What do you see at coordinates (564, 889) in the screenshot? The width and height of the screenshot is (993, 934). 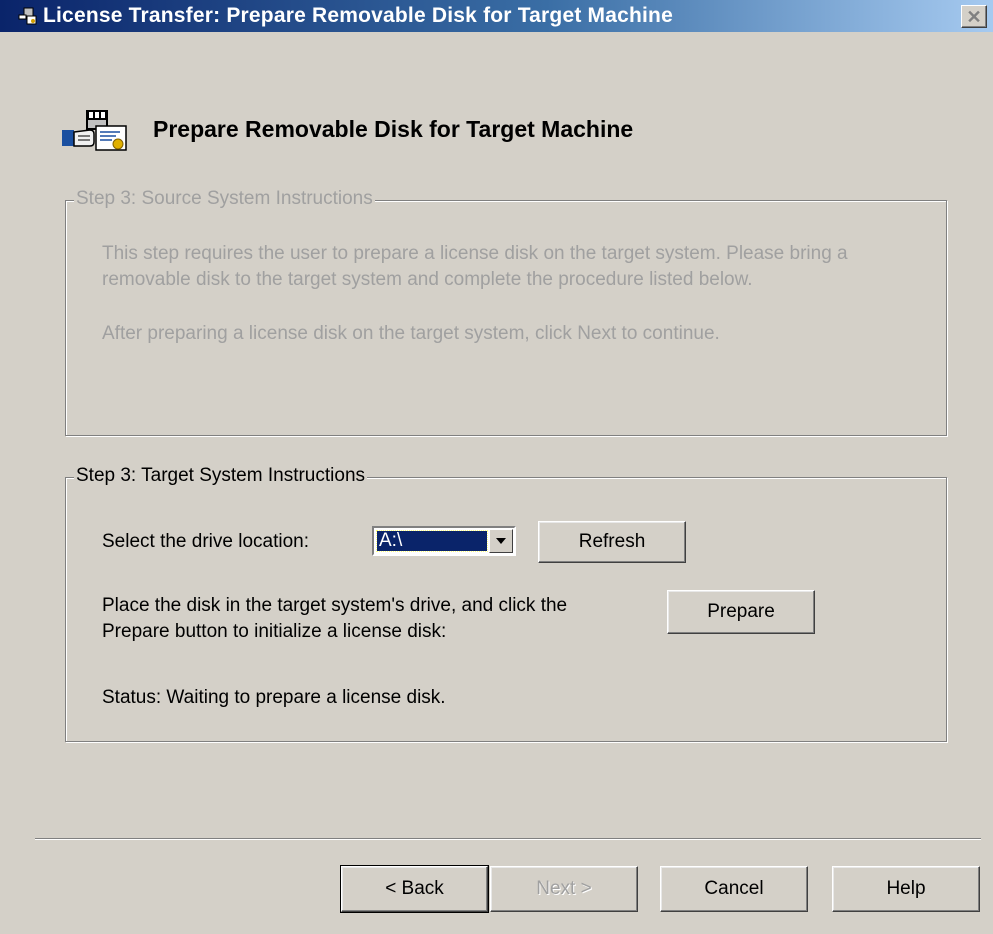 I see `next-button: Next >` at bounding box center [564, 889].